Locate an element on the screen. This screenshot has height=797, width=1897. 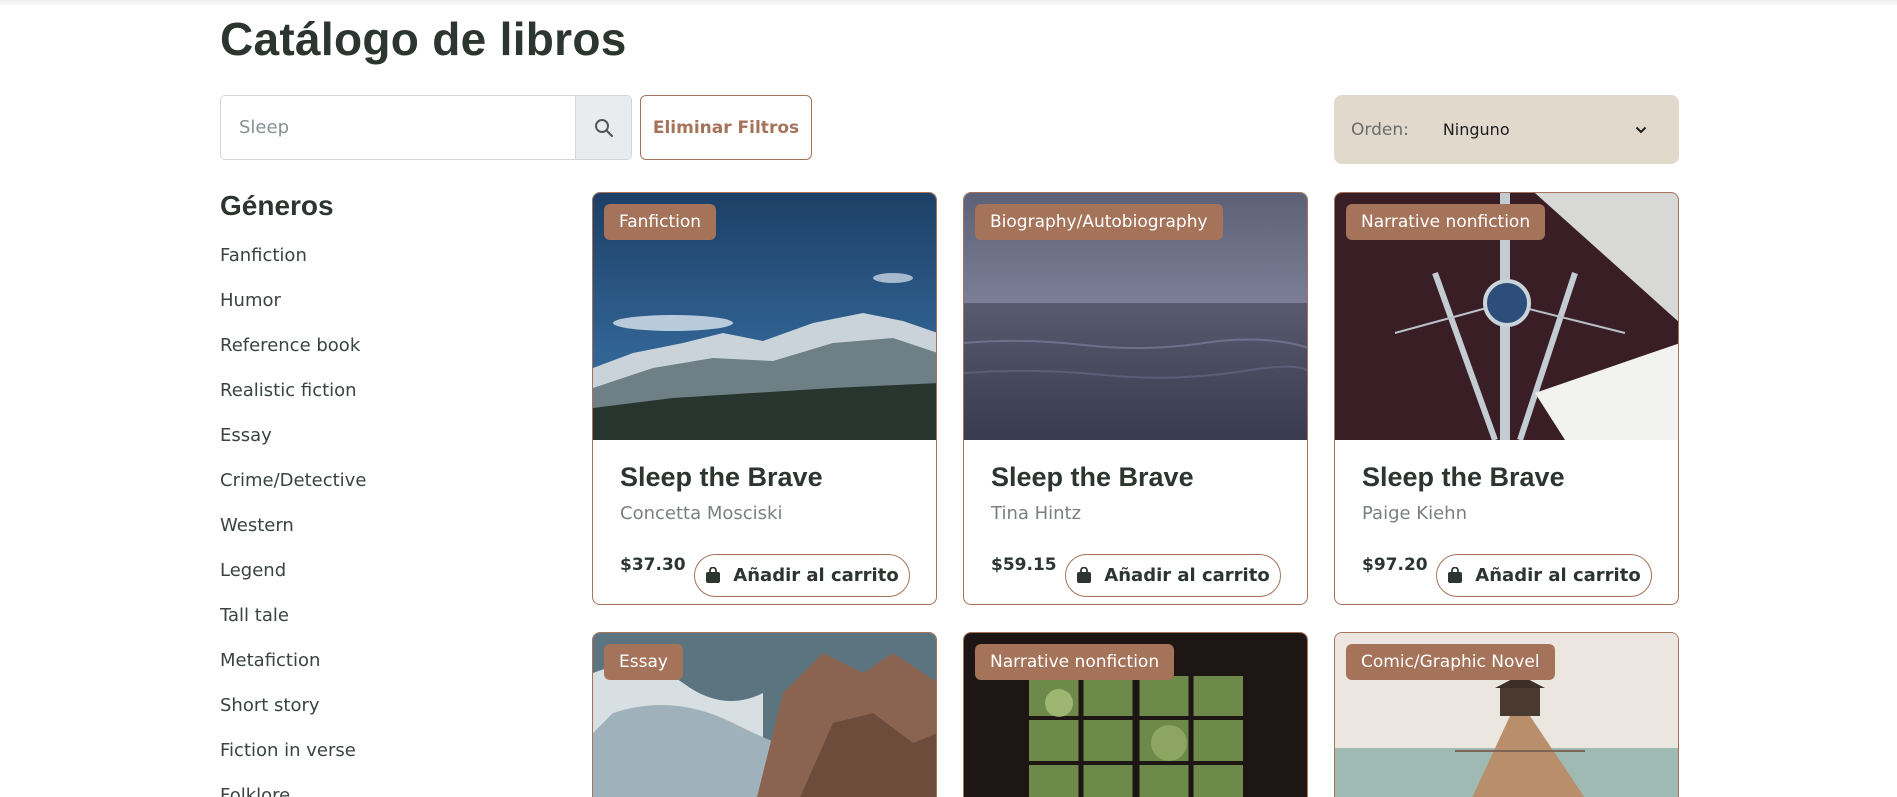
sidebar-item-genre: Essay is located at coordinates (293, 445).